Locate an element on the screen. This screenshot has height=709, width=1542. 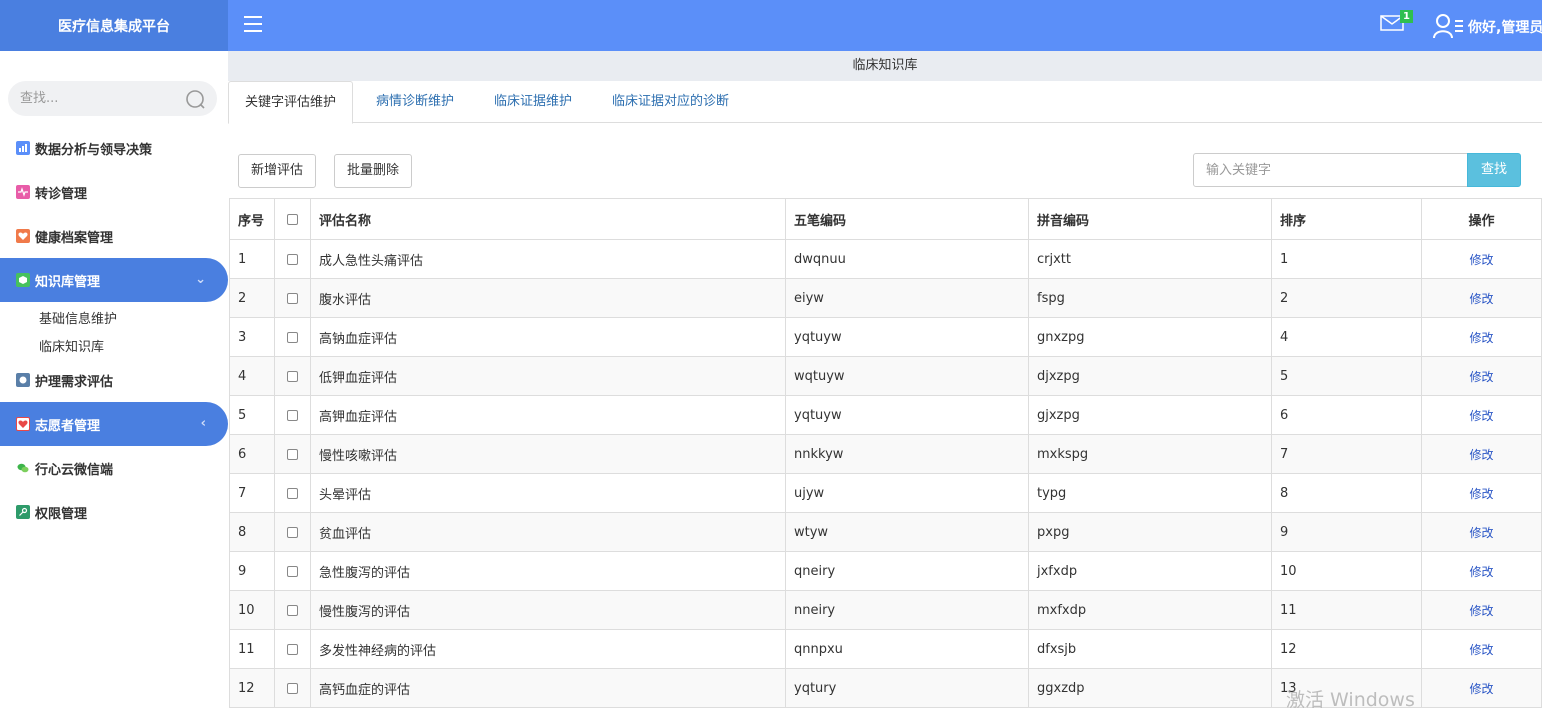
table-header-row: 序号 评估名称 五笔编码 拼音编码 排序 操作 is located at coordinates (885, 219).